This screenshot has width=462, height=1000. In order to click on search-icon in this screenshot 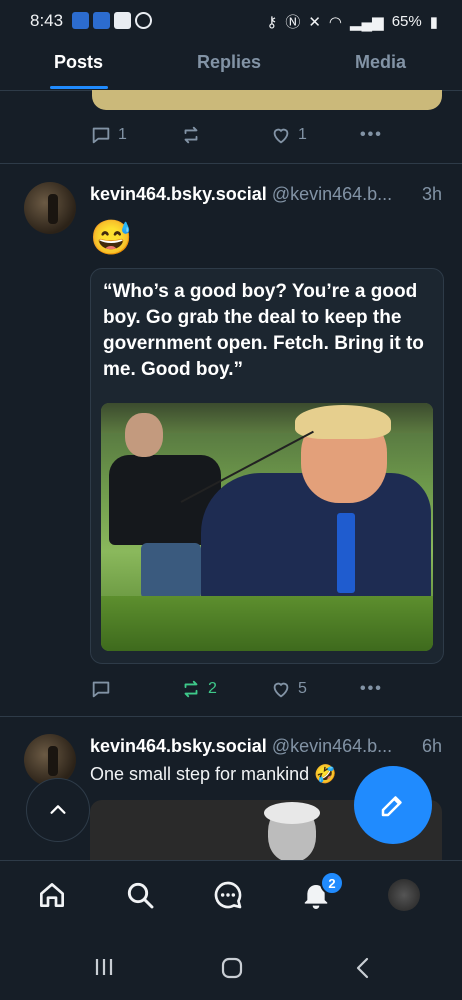, I will do `click(140, 895)`.